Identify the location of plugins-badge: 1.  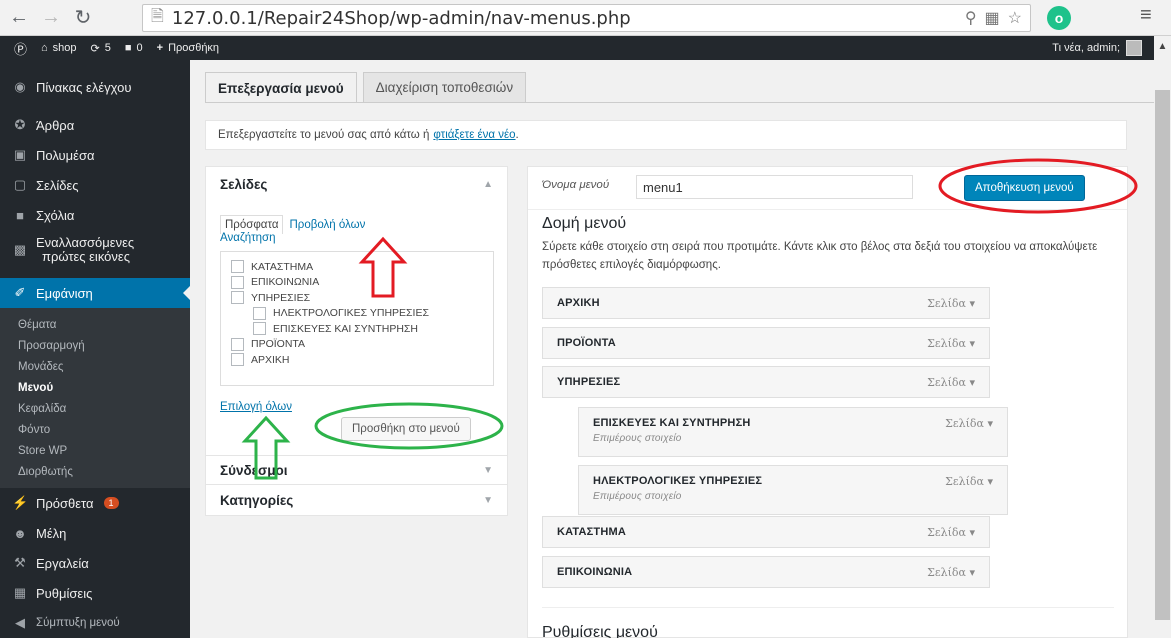
(111, 503).